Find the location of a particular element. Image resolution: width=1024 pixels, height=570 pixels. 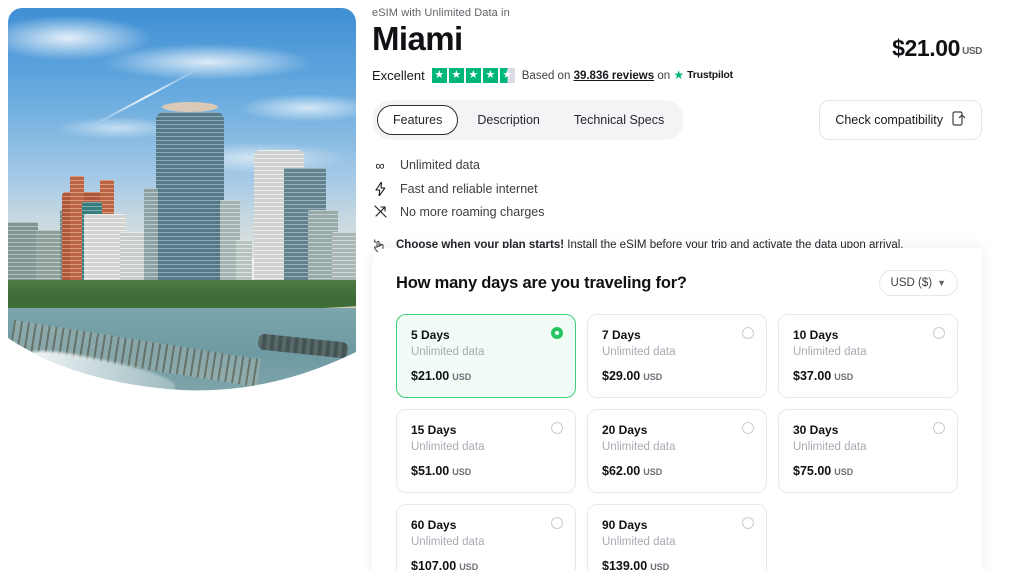

headline-price: $21.00 USD is located at coordinates (937, 48).